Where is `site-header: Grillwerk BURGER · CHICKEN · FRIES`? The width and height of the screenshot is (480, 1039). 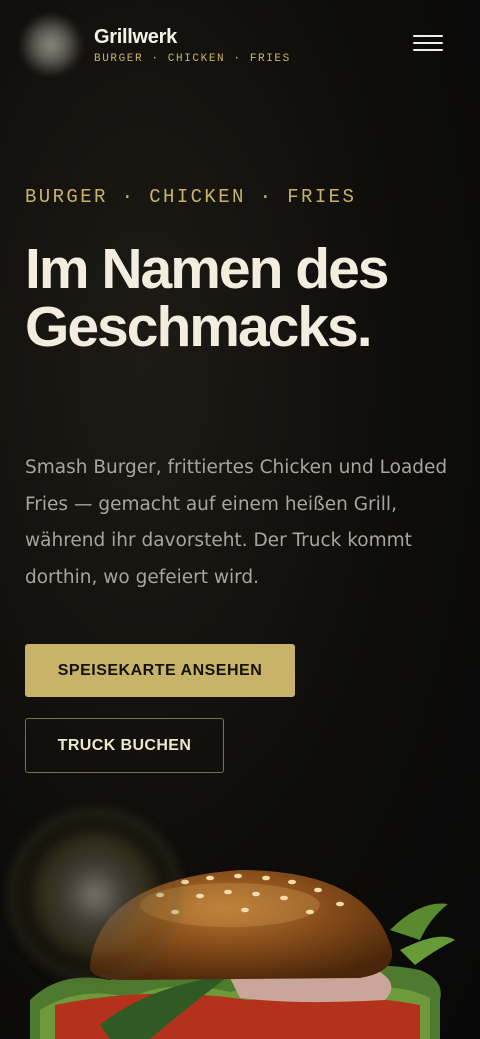
site-header: Grillwerk BURGER · CHICKEN · FRIES is located at coordinates (240, 48).